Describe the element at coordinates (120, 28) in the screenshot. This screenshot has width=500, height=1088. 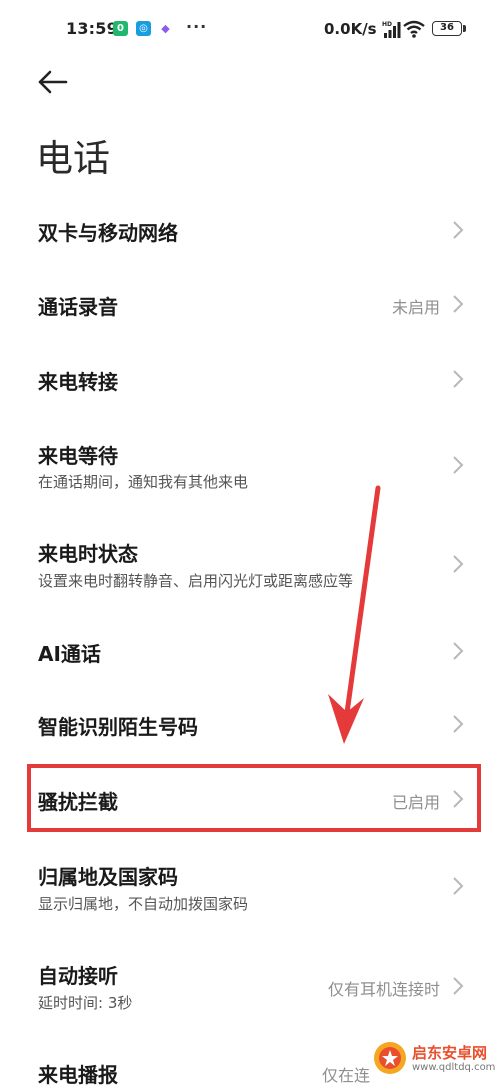
I see `app-notification-icon-1: 0` at that location.